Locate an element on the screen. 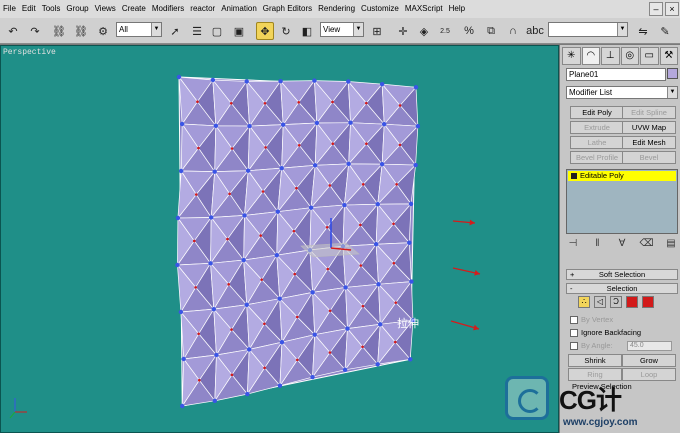 The image size is (680, 433). polygon-level-icon is located at coordinates (632, 302).